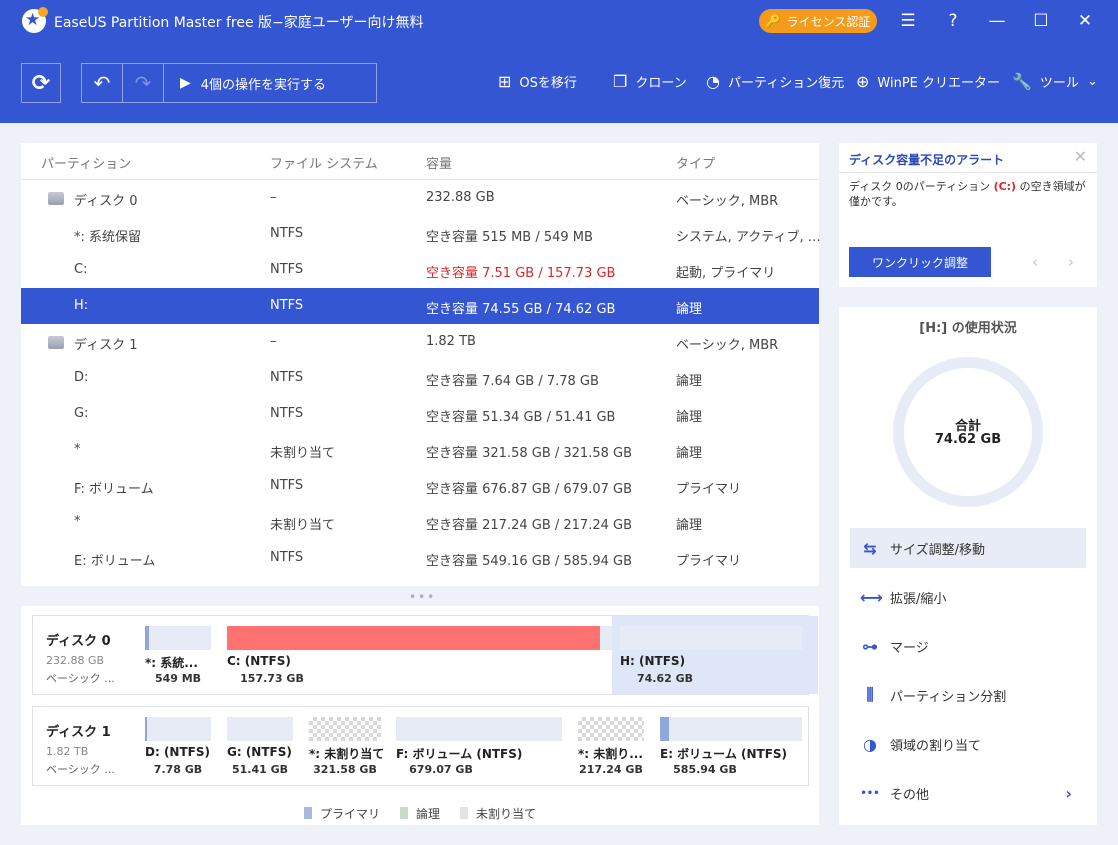  I want to click on clone-button: ❐ クローン, so click(650, 81).